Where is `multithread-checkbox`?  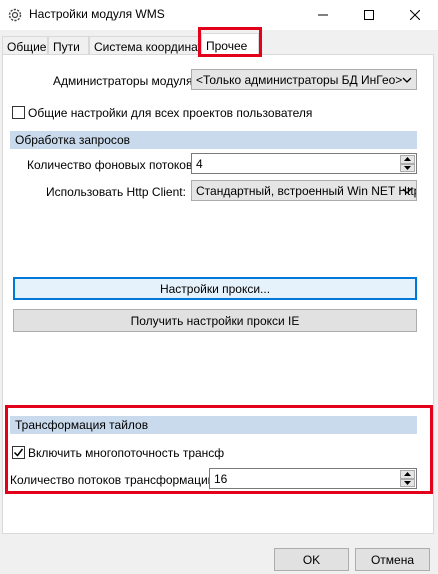
multithread-checkbox is located at coordinates (18, 452).